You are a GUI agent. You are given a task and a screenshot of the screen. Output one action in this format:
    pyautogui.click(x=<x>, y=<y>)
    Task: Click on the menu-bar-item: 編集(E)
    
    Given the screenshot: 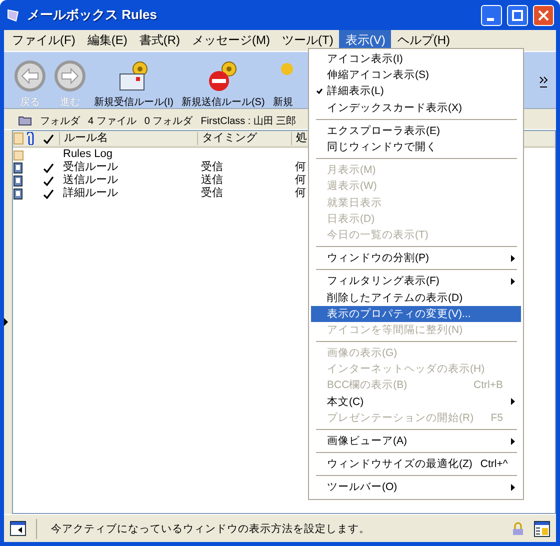 What is the action you would take?
    pyautogui.click(x=107, y=39)
    